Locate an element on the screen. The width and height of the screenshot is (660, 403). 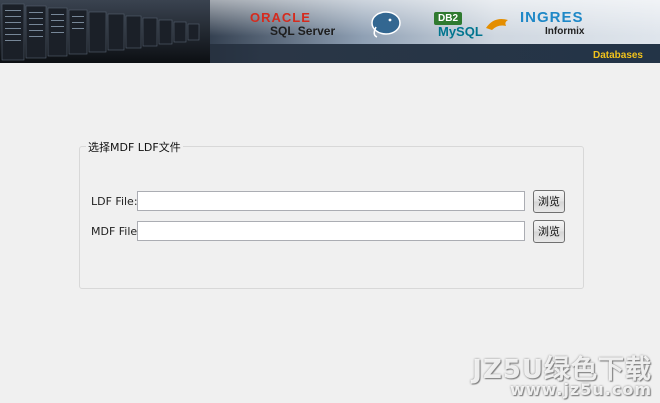
mdf-file-input is located at coordinates (331, 231).